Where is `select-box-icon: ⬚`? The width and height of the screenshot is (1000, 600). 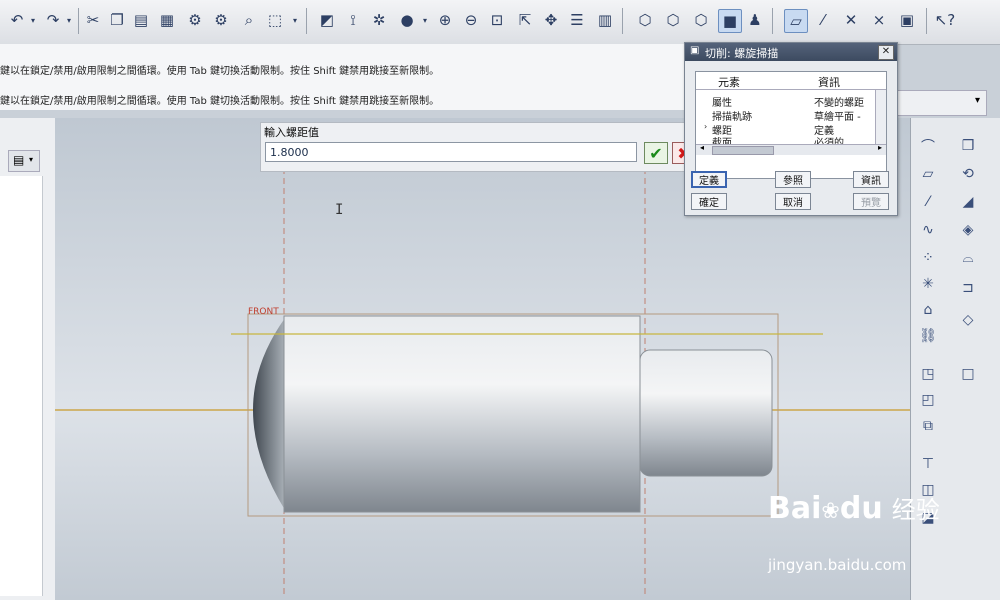 select-box-icon: ⬚ is located at coordinates (275, 20).